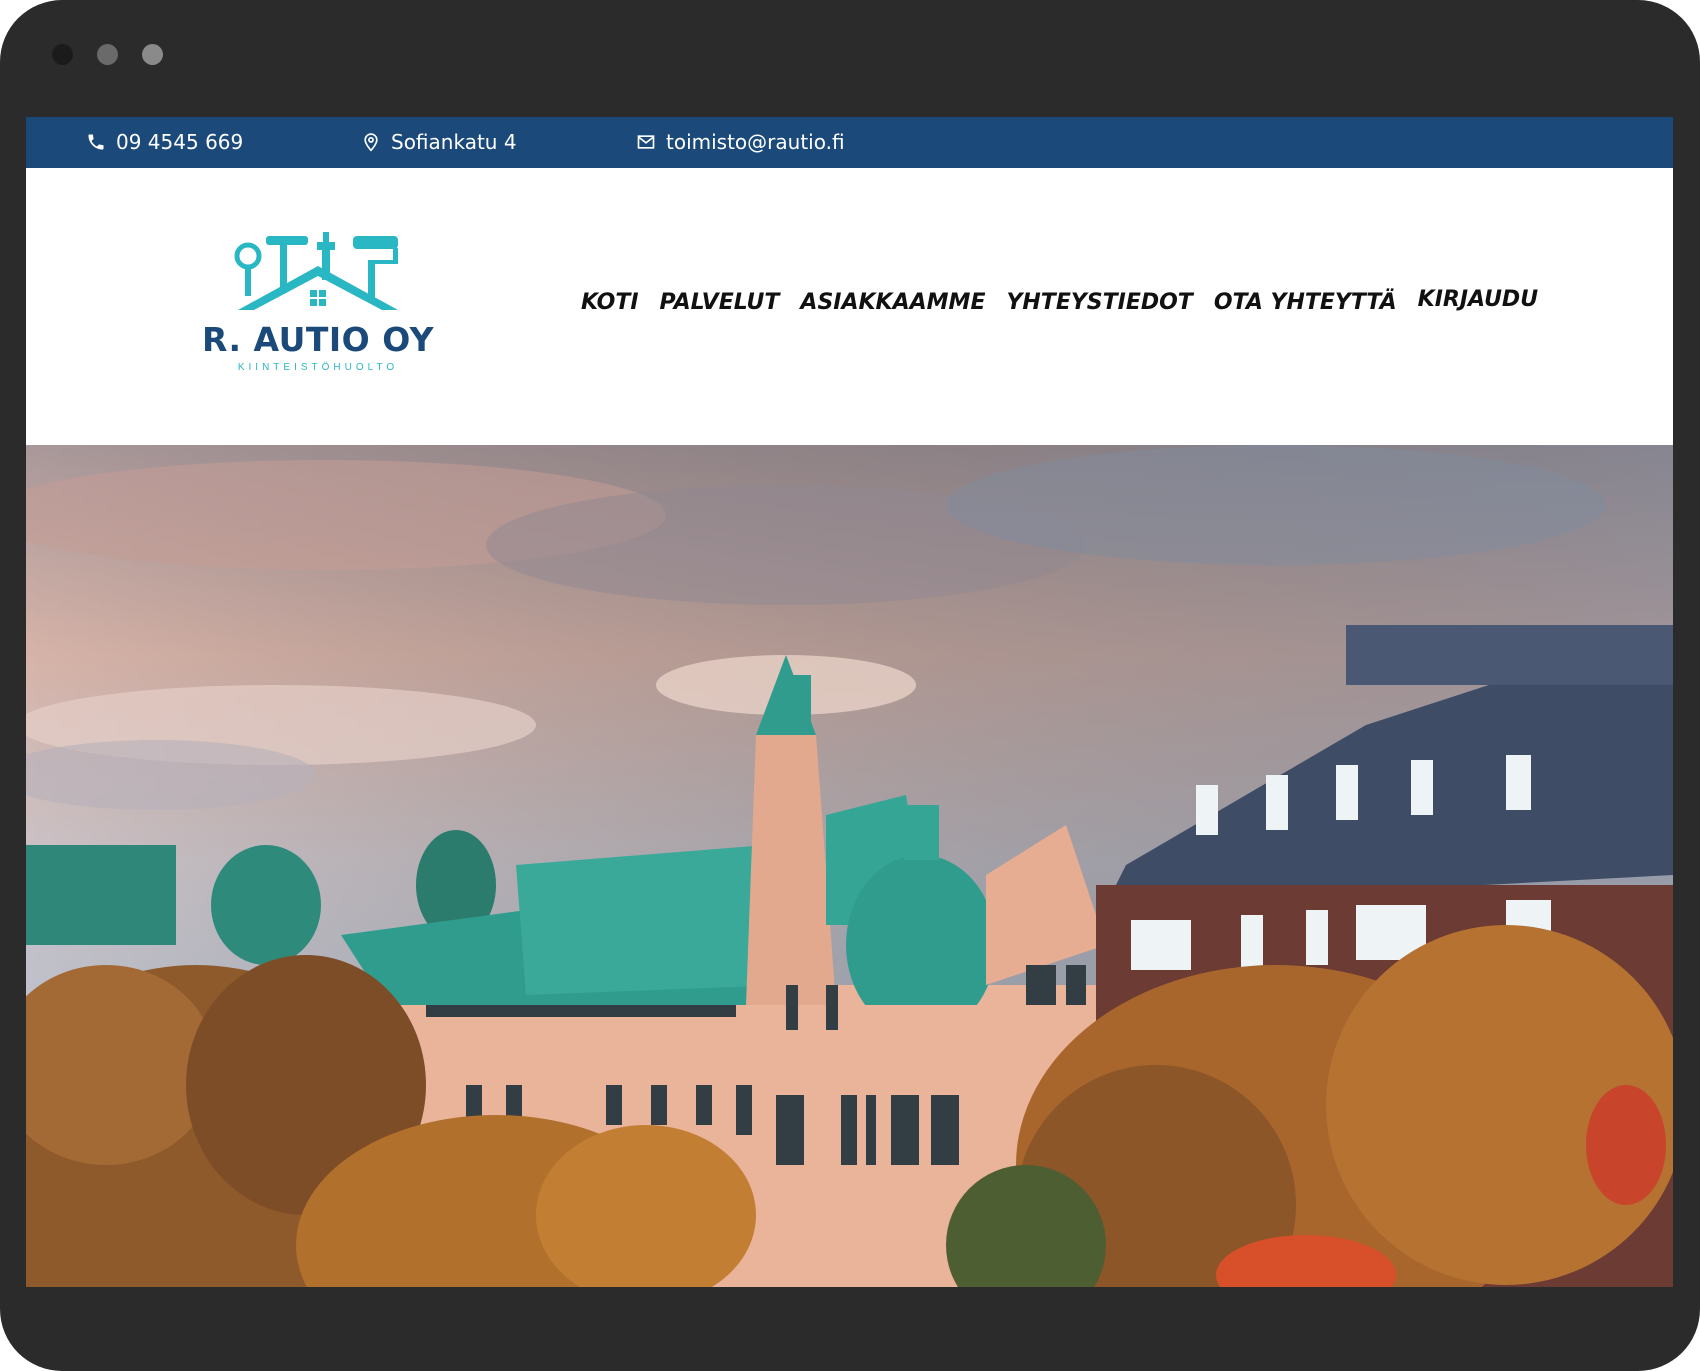 The height and width of the screenshot is (1371, 1700). I want to click on nav-asiakkaamme: ASIAKKAAMME, so click(892, 302).